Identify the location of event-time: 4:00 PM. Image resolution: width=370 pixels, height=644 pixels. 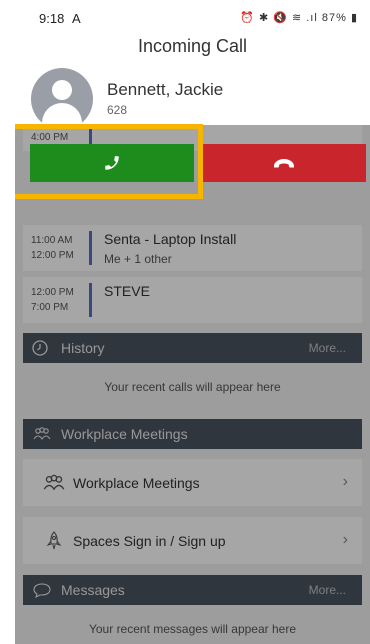
(50, 137).